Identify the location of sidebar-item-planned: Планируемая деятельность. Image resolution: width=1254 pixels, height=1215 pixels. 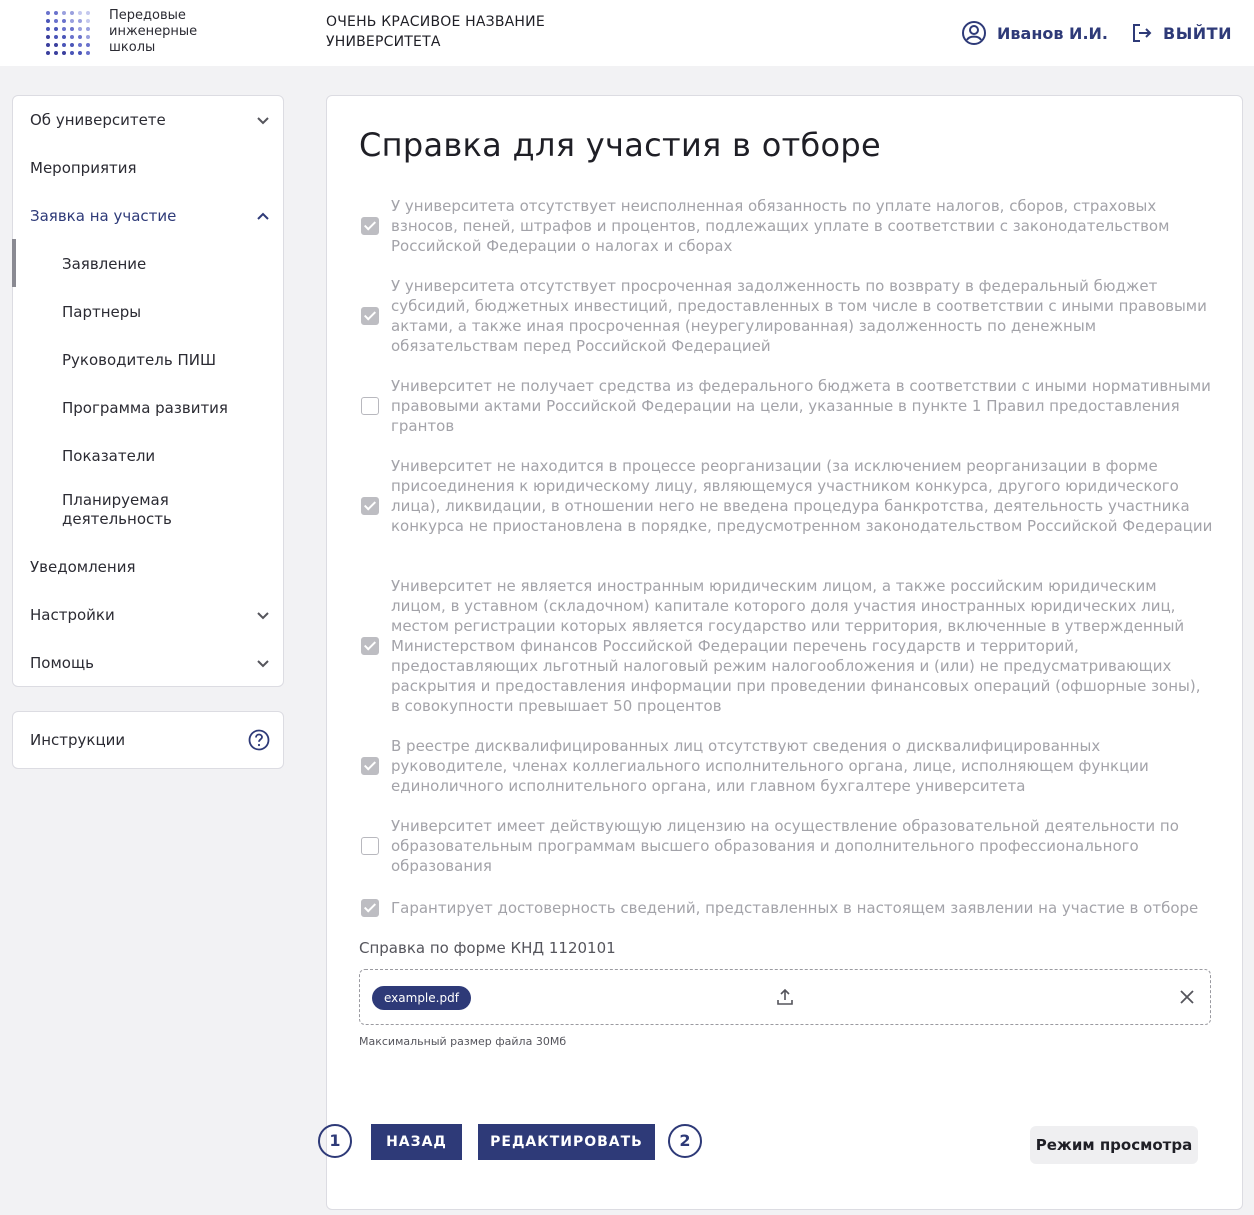
(127, 510).